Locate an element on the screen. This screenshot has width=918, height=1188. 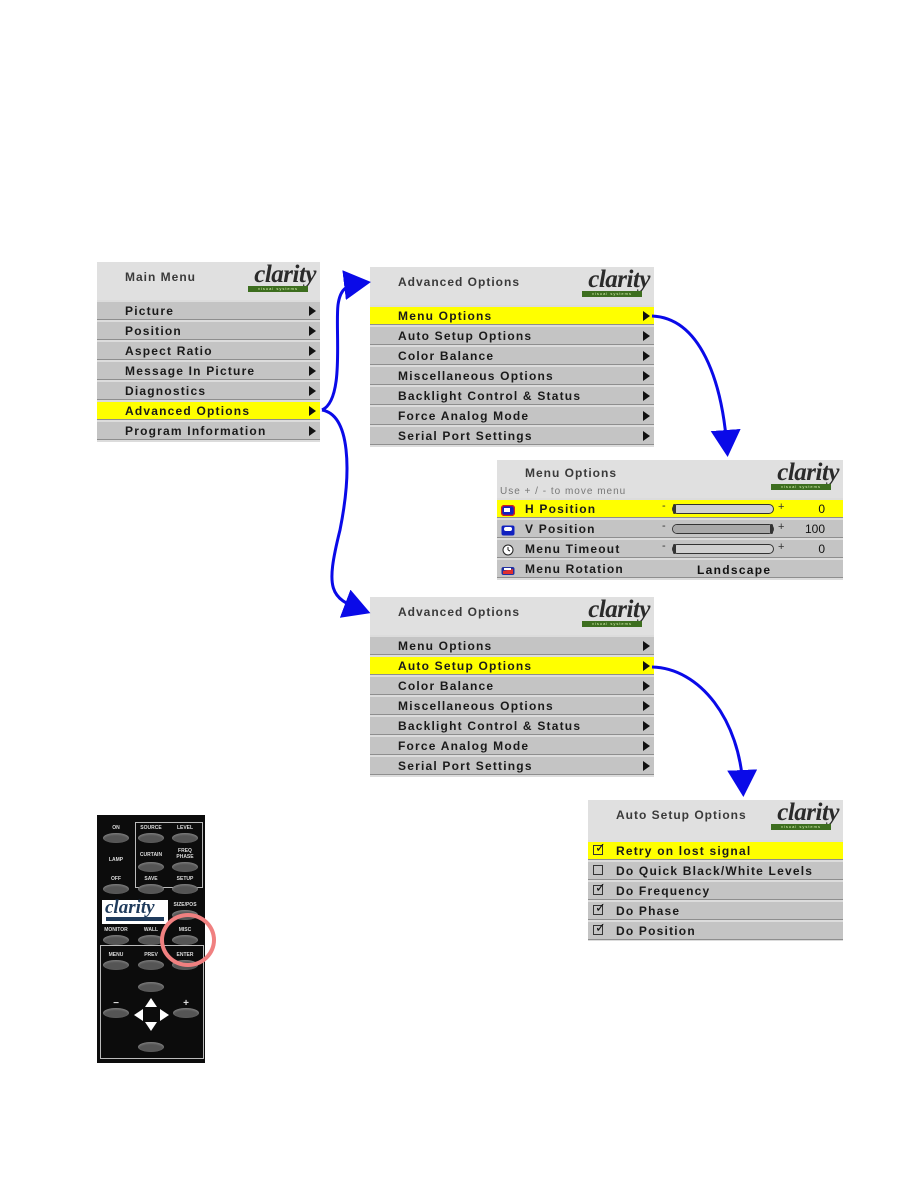
menu-item-picture: Picture is located at coordinates (208, 311).